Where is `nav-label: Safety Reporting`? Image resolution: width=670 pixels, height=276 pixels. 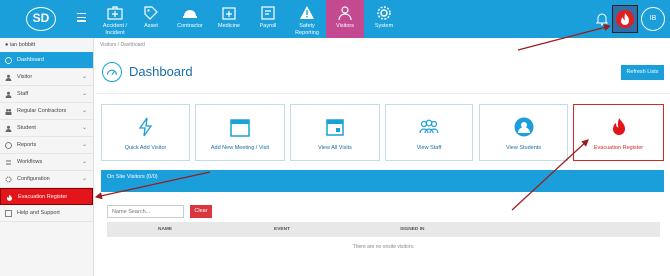
nav-label: Safety Reporting is located at coordinates (307, 29).